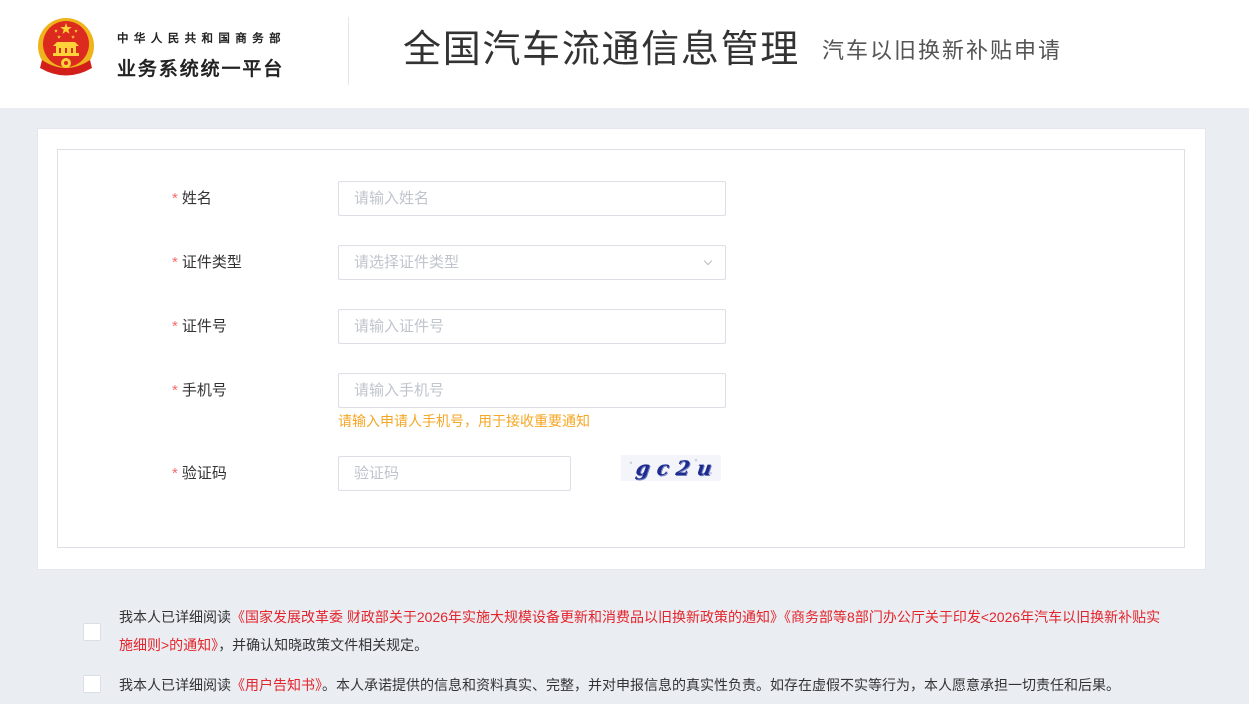 This screenshot has height=704, width=1249. I want to click on id-type-placeholder: 请选择证件类型, so click(407, 262).